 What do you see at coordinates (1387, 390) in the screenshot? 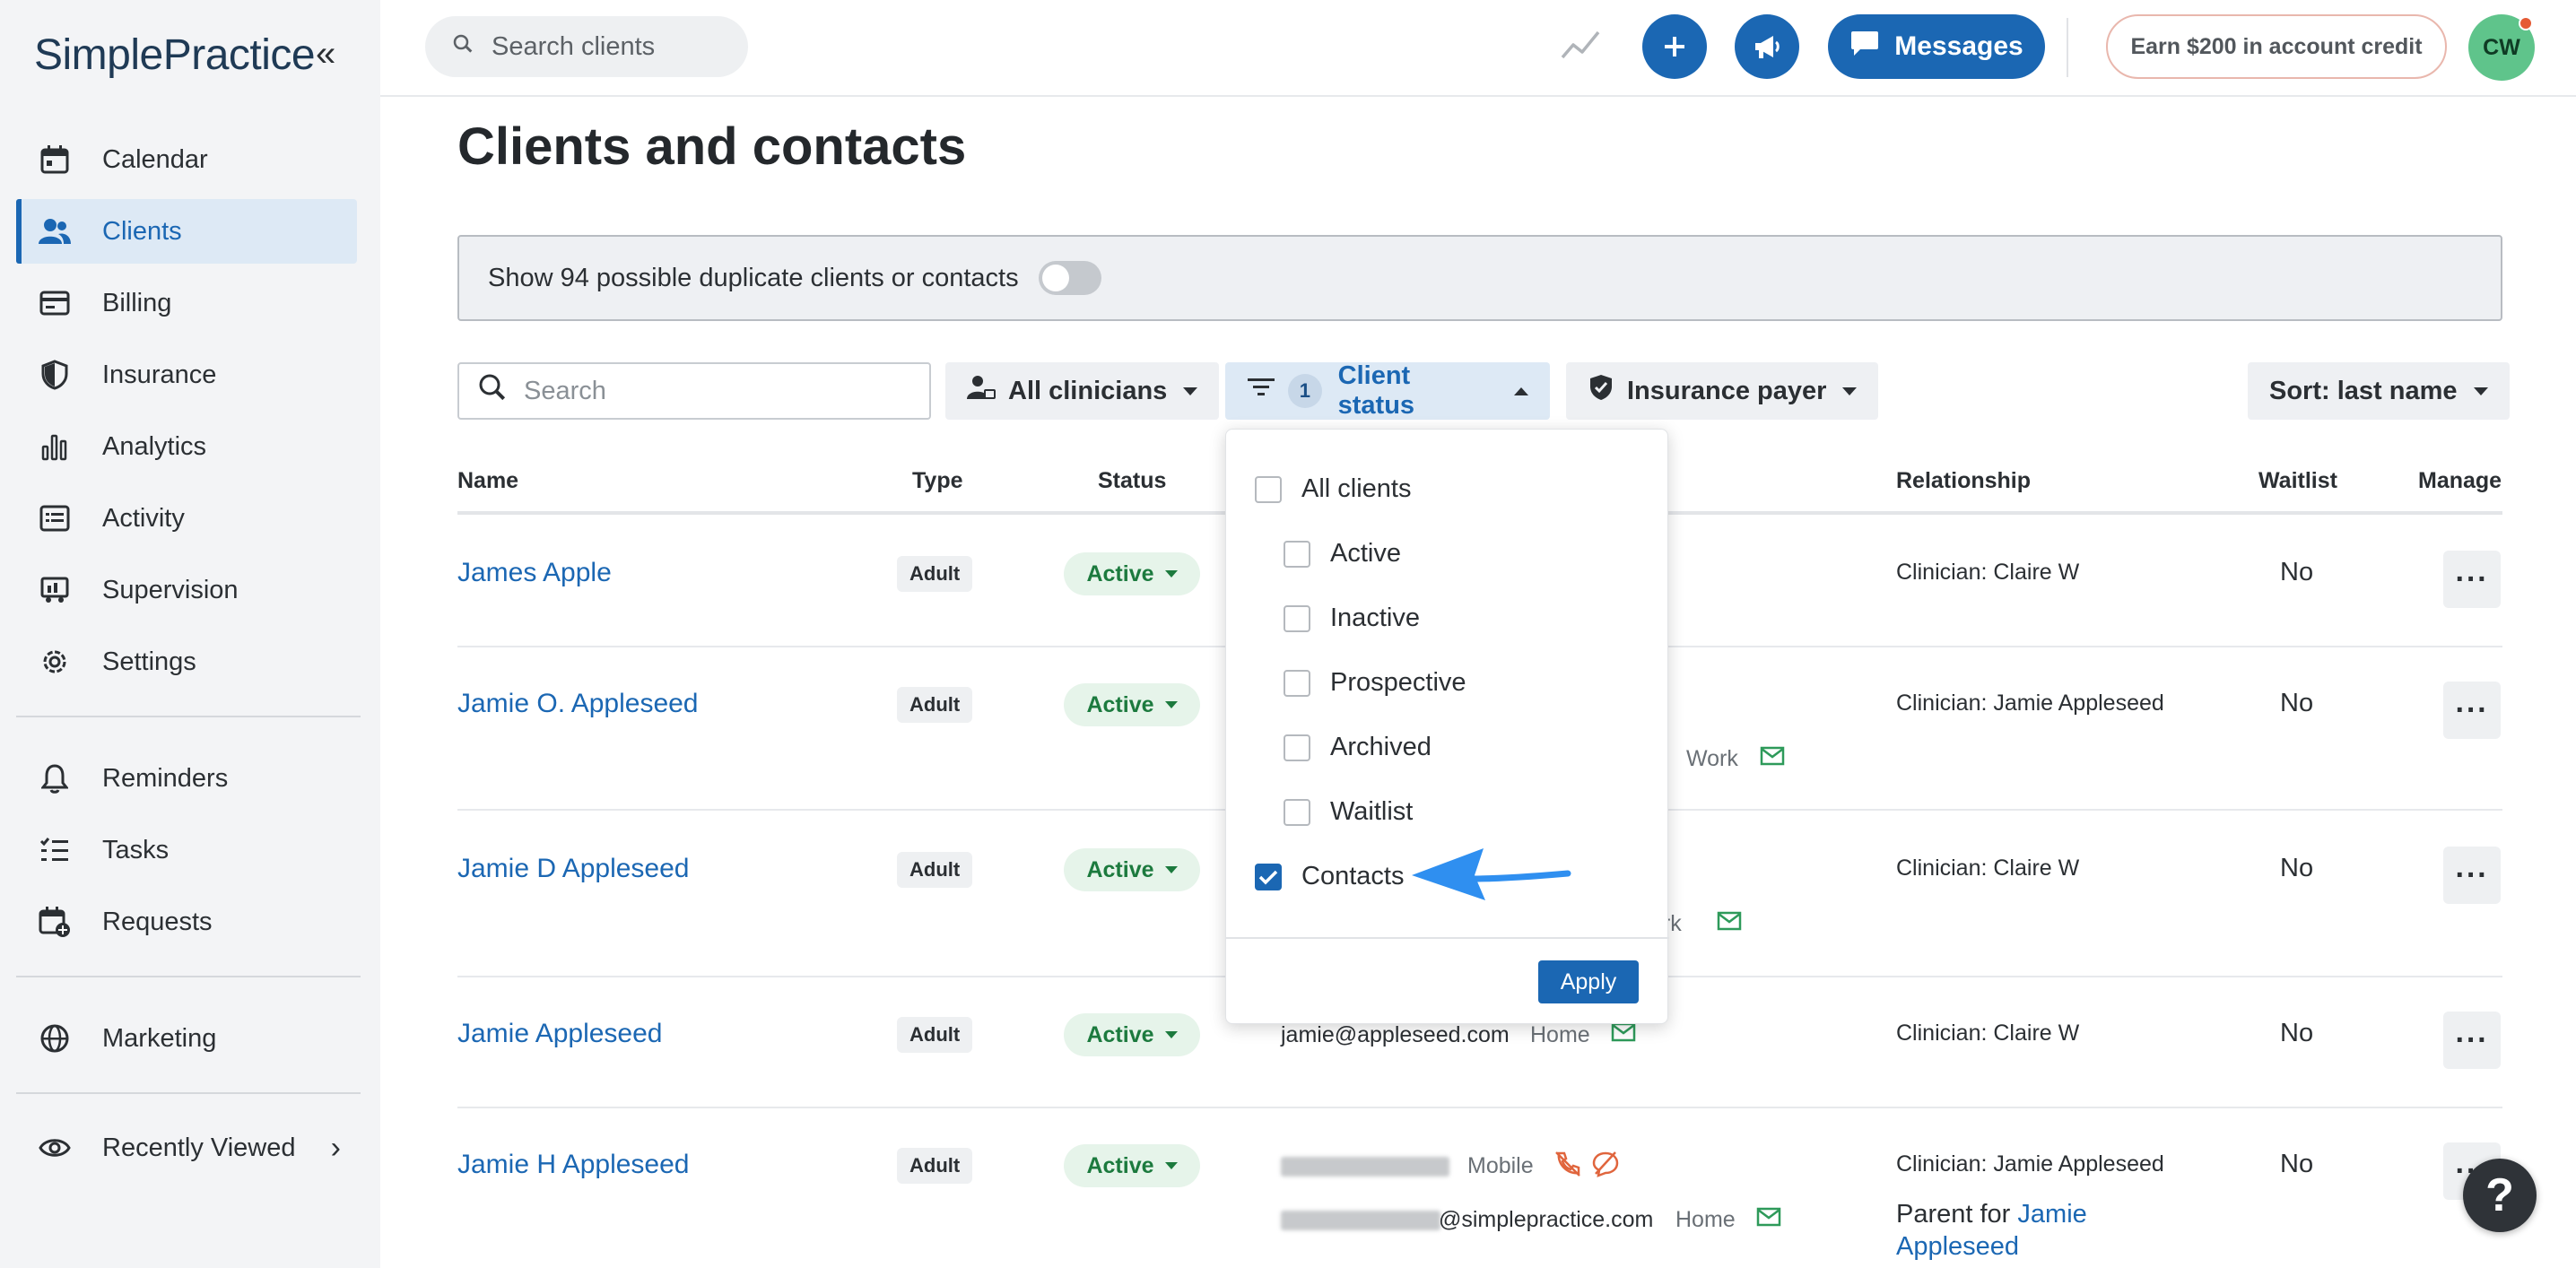
I see `client-status-filter: 1 Client status` at bounding box center [1387, 390].